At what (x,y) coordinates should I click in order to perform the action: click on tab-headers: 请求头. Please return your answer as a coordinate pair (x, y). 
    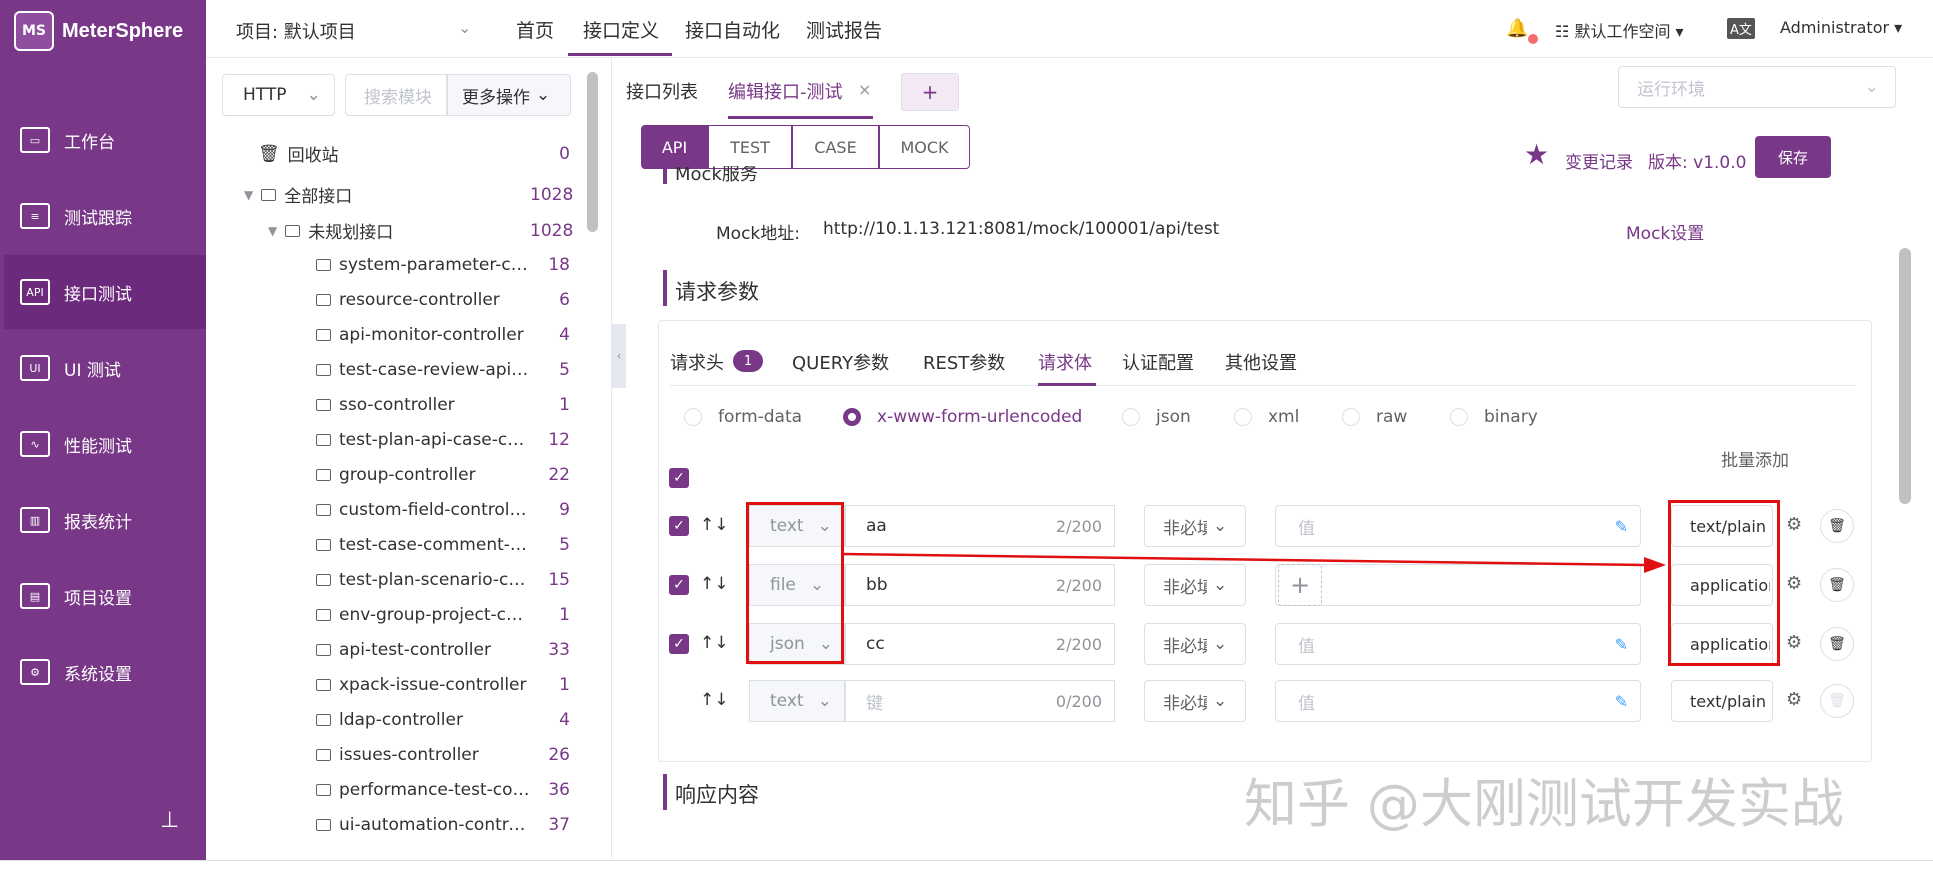
    Looking at the image, I should click on (697, 362).